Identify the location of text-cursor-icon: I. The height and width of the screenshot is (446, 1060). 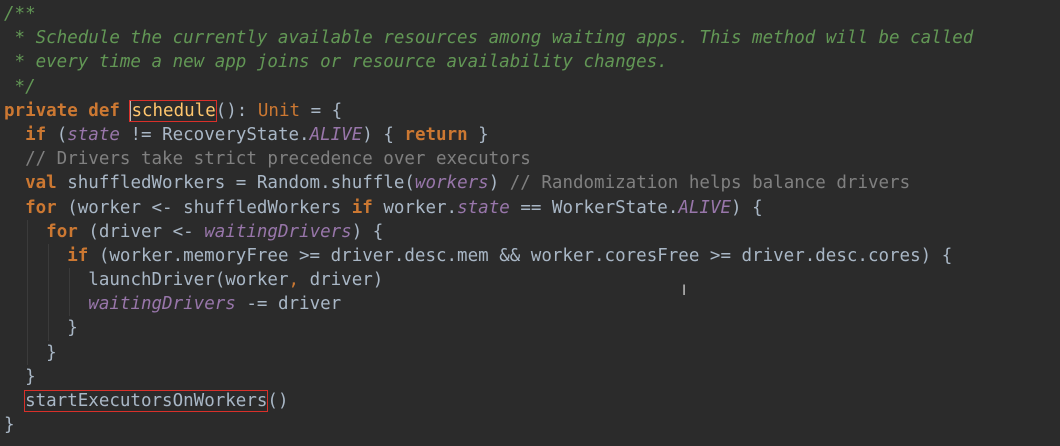
(684, 291).